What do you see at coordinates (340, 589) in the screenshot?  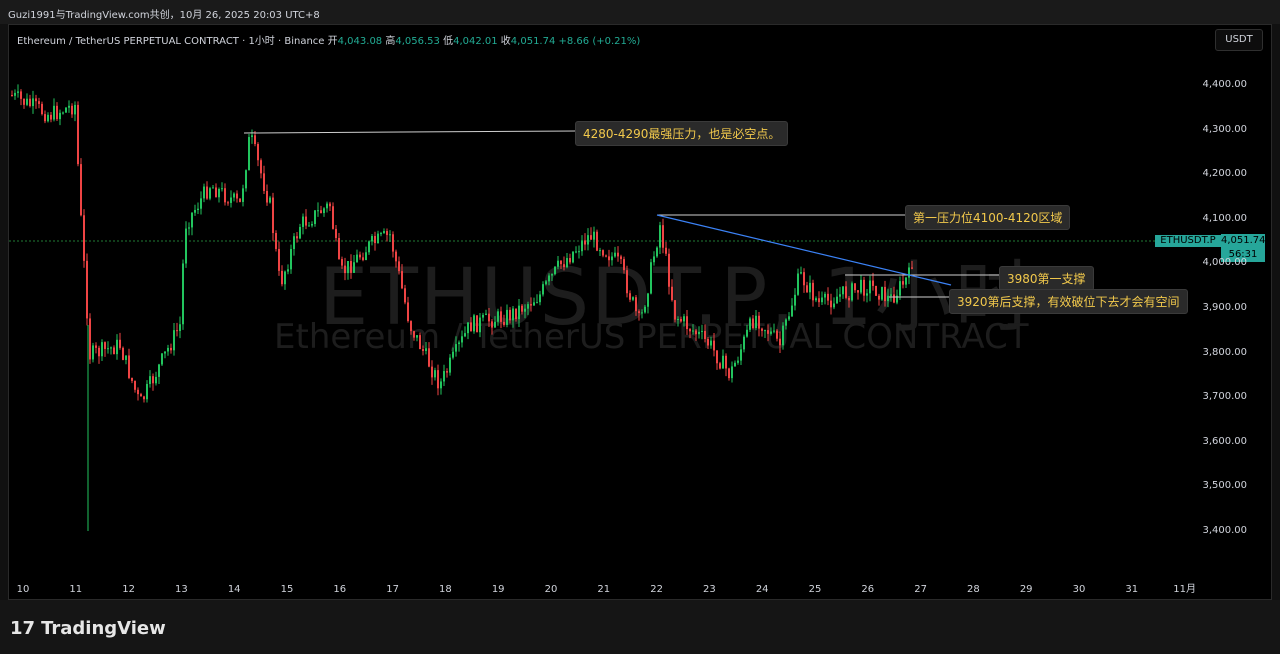 I see `x-axis-label: 16` at bounding box center [340, 589].